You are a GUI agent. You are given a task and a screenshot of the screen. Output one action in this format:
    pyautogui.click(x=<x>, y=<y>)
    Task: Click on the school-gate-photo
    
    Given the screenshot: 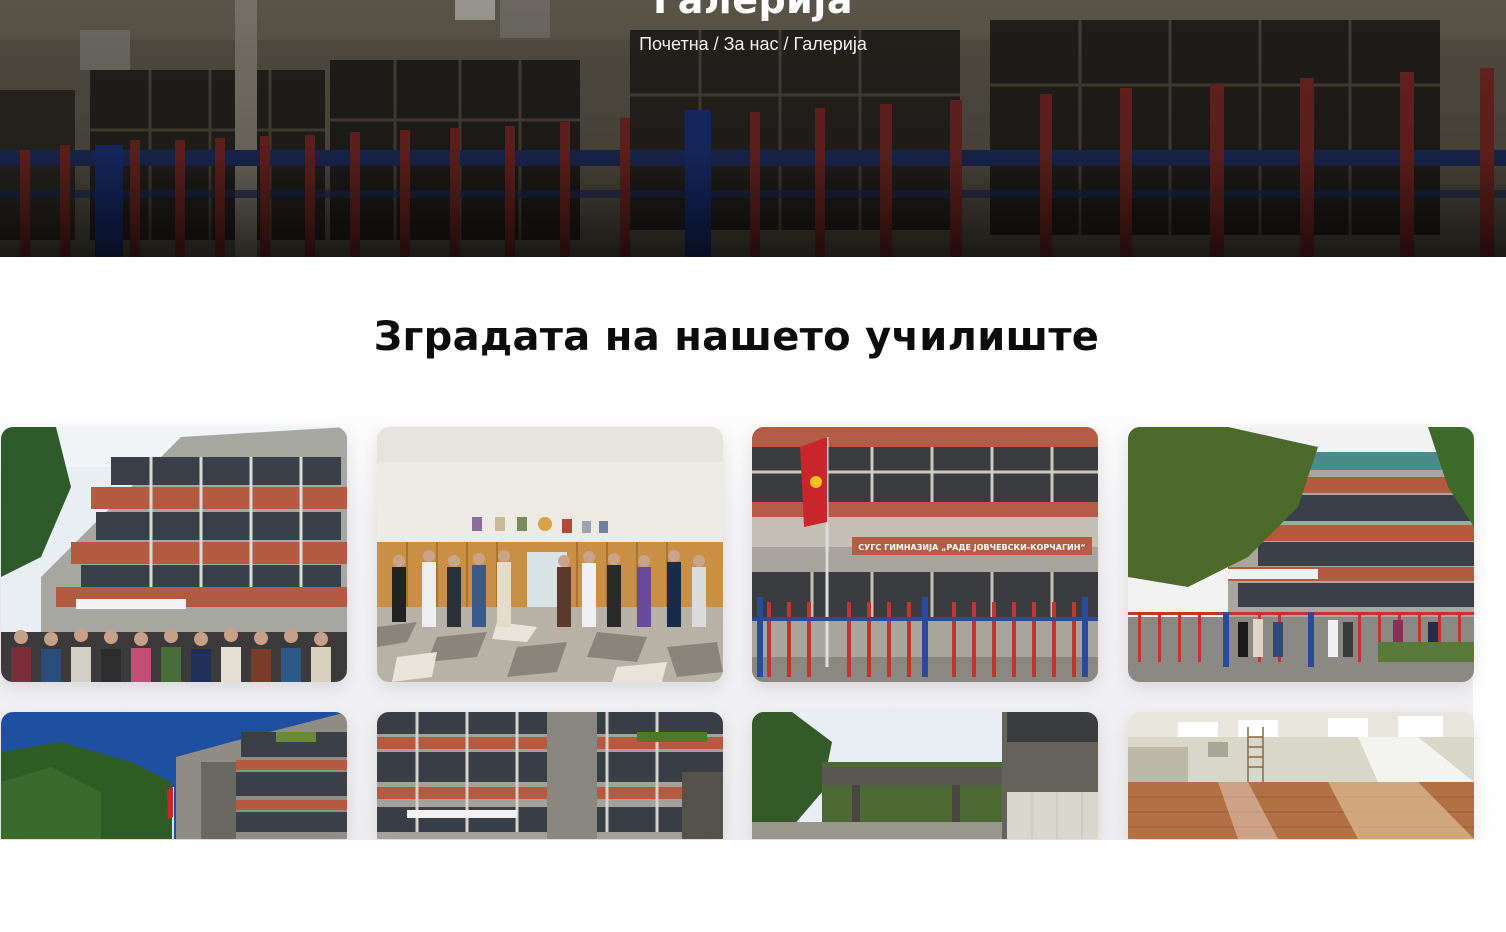 What is the action you would take?
    pyautogui.click(x=925, y=775)
    